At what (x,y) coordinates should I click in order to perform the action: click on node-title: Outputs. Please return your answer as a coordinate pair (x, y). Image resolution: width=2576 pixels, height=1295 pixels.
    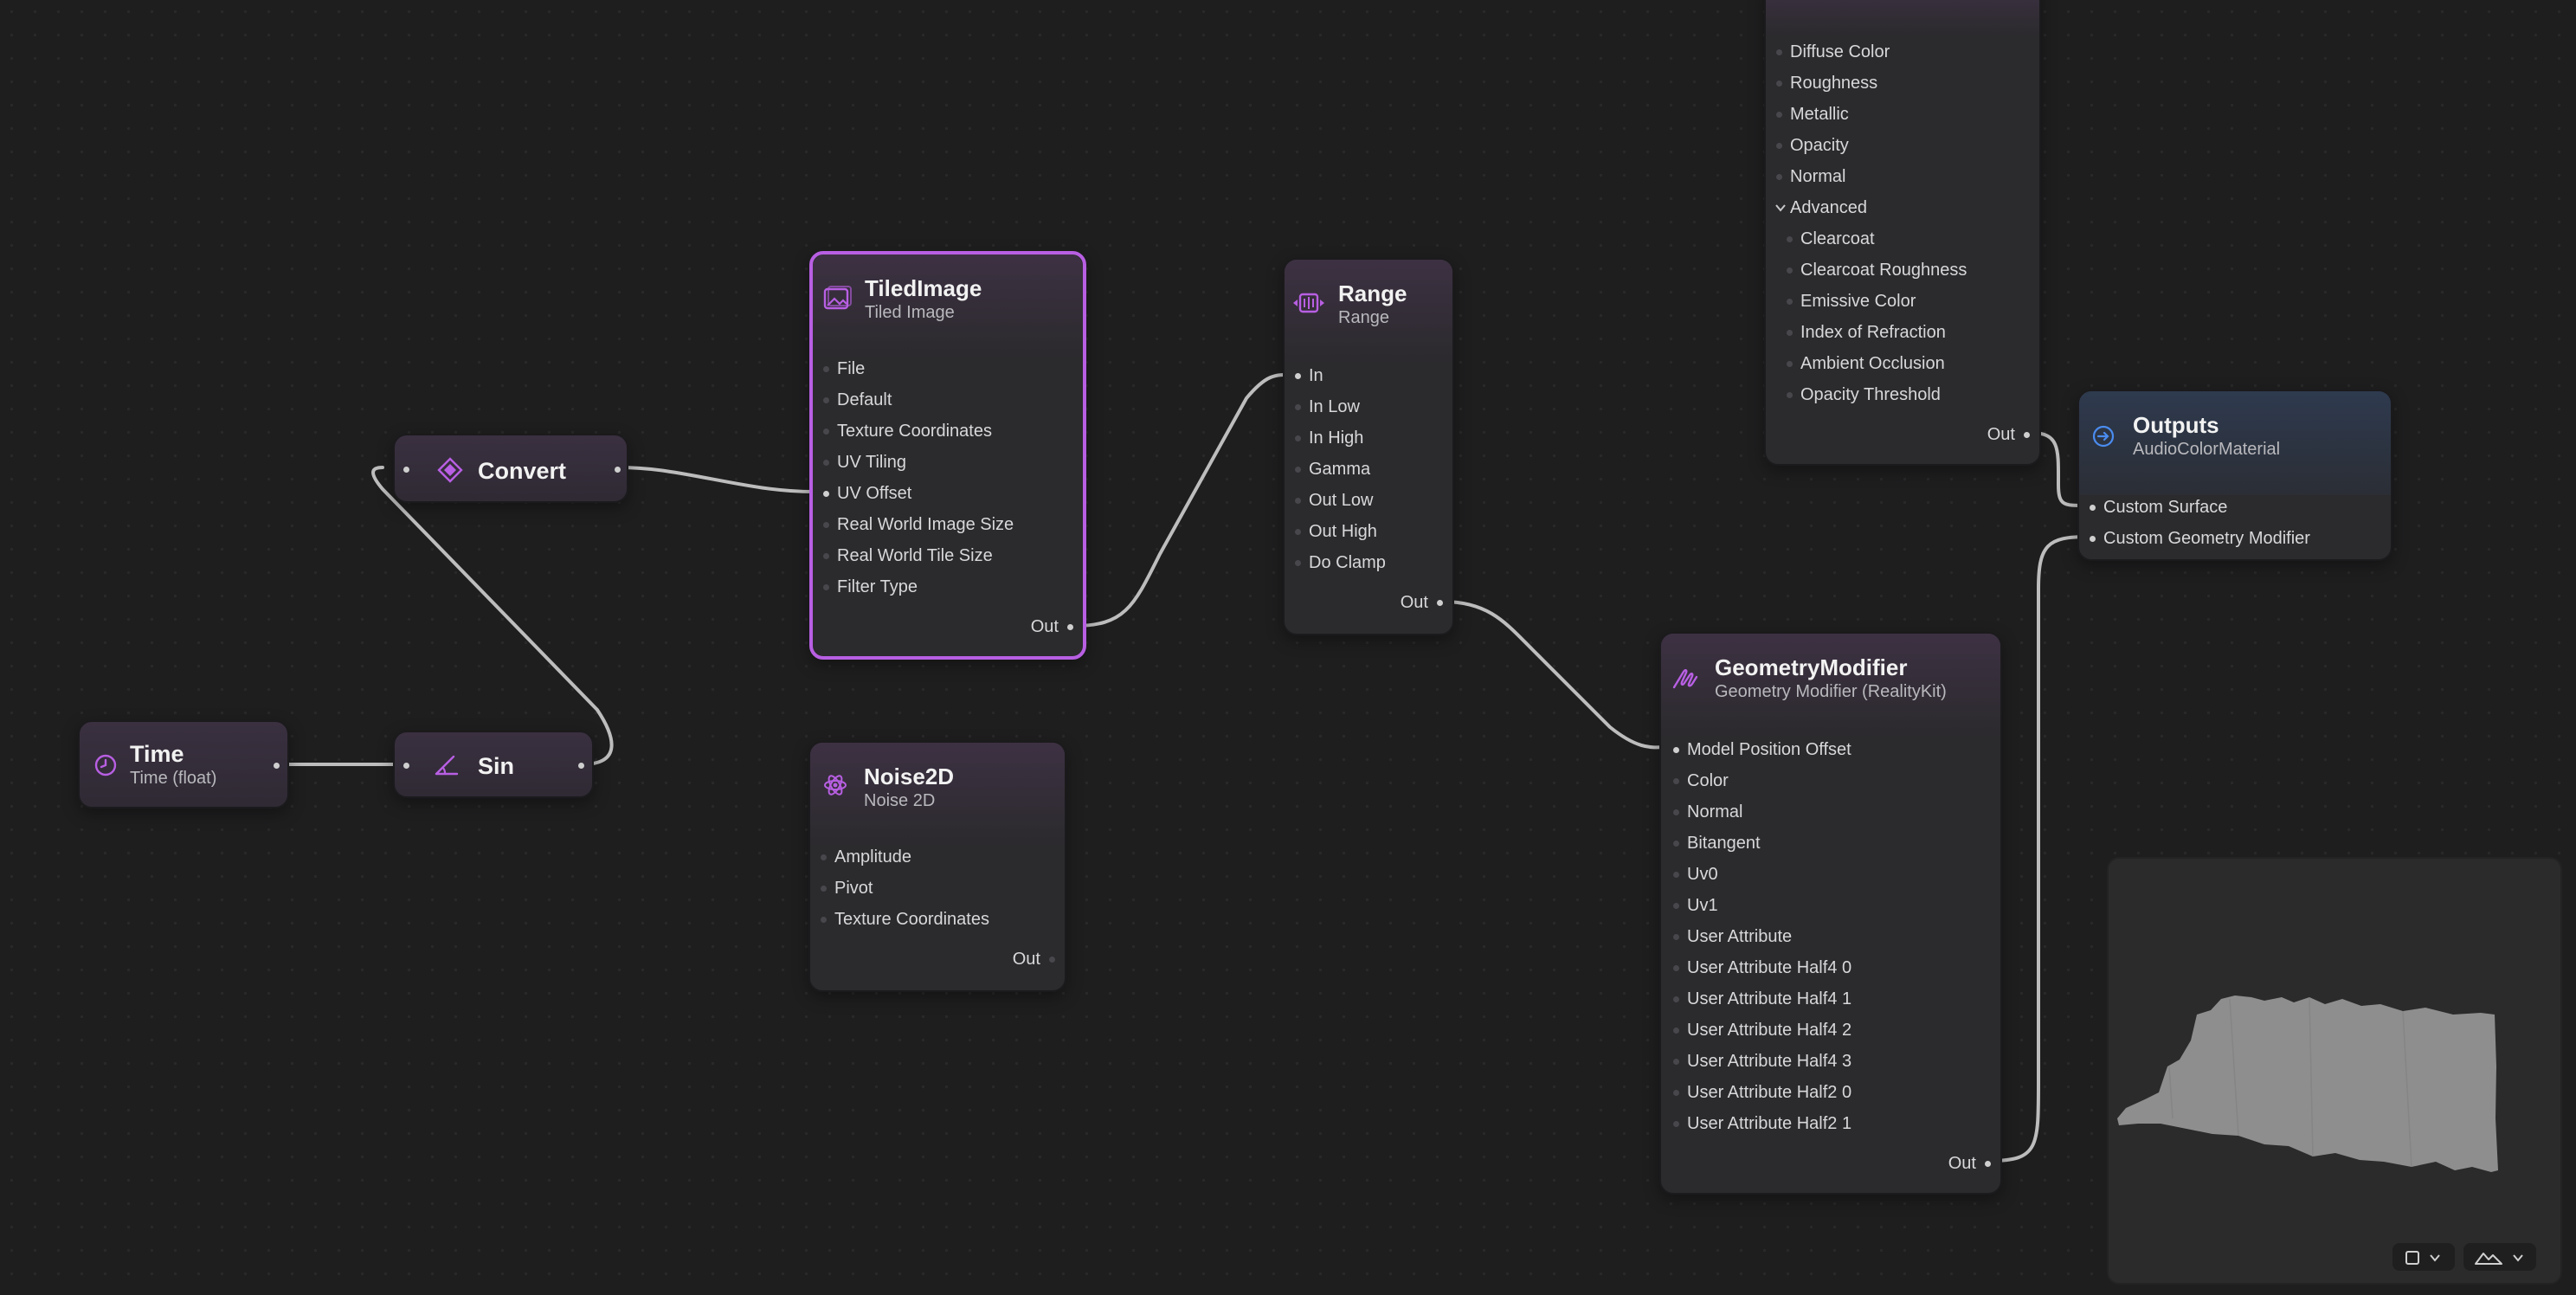
    Looking at the image, I should click on (2176, 425).